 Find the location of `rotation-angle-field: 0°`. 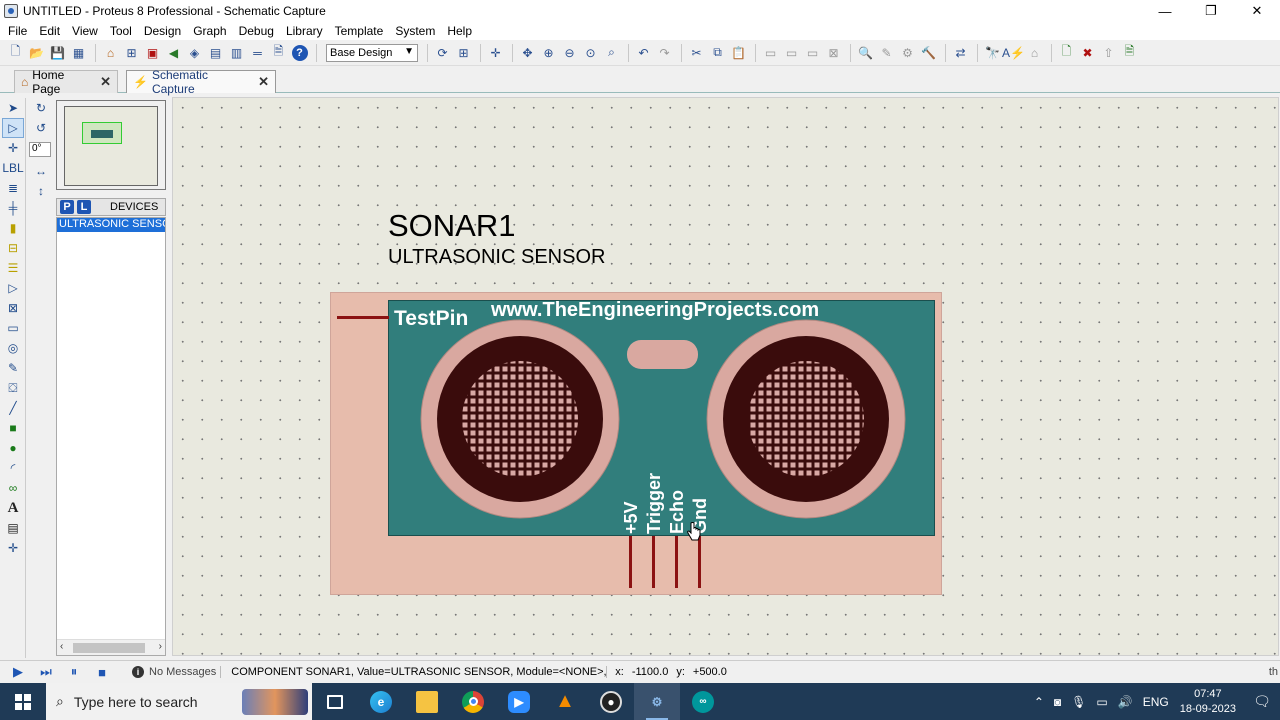

rotation-angle-field: 0° is located at coordinates (40, 149).